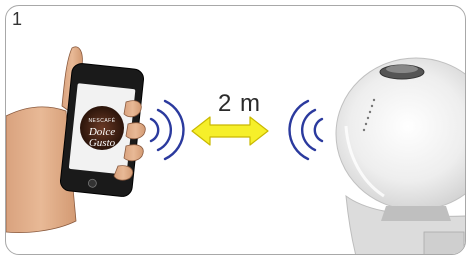  Describe the element at coordinates (240, 103) in the screenshot. I see `distance-label: 2 m` at that location.